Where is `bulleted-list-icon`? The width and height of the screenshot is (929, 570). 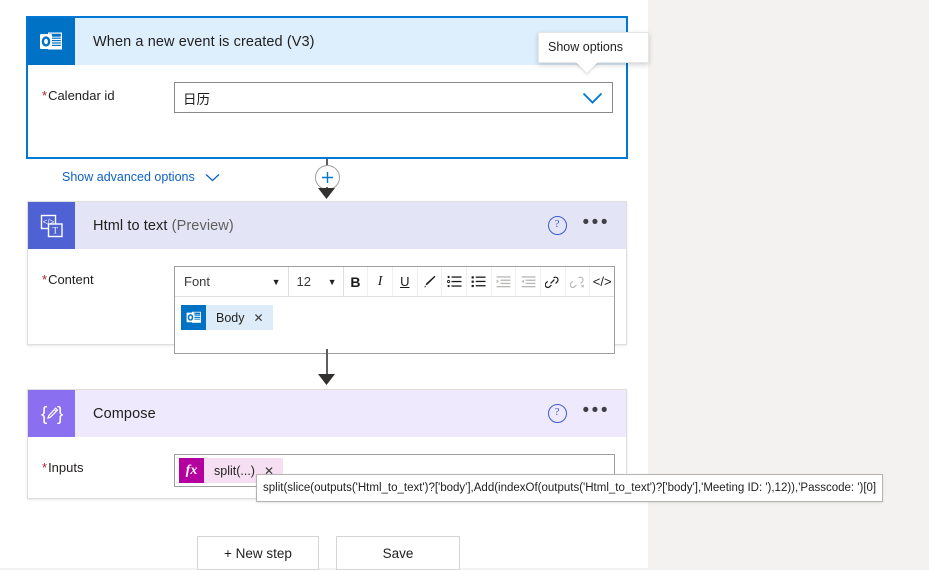 bulleted-list-icon is located at coordinates (479, 281).